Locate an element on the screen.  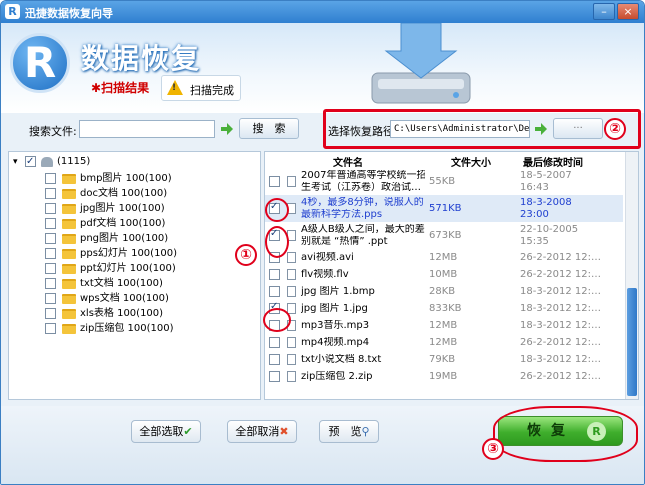
file-size: 10MB is located at coordinates (443, 274).